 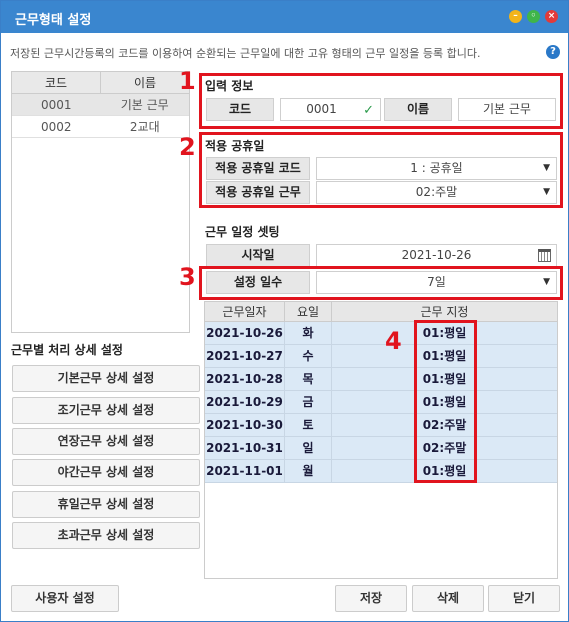 What do you see at coordinates (245, 471) in the screenshot?
I see `row-date: 2021-11-01` at bounding box center [245, 471].